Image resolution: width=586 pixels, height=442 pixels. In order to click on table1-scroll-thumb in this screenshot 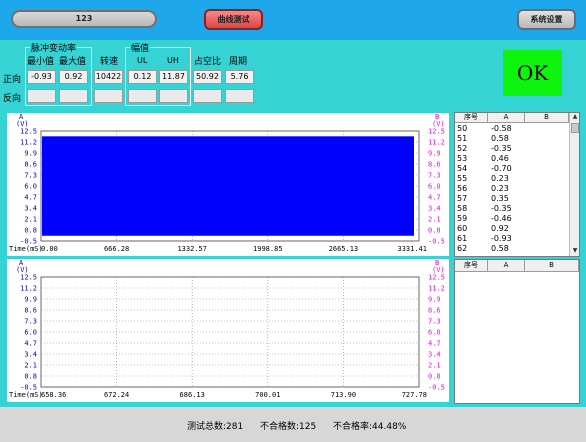, I will do `click(575, 128)`.